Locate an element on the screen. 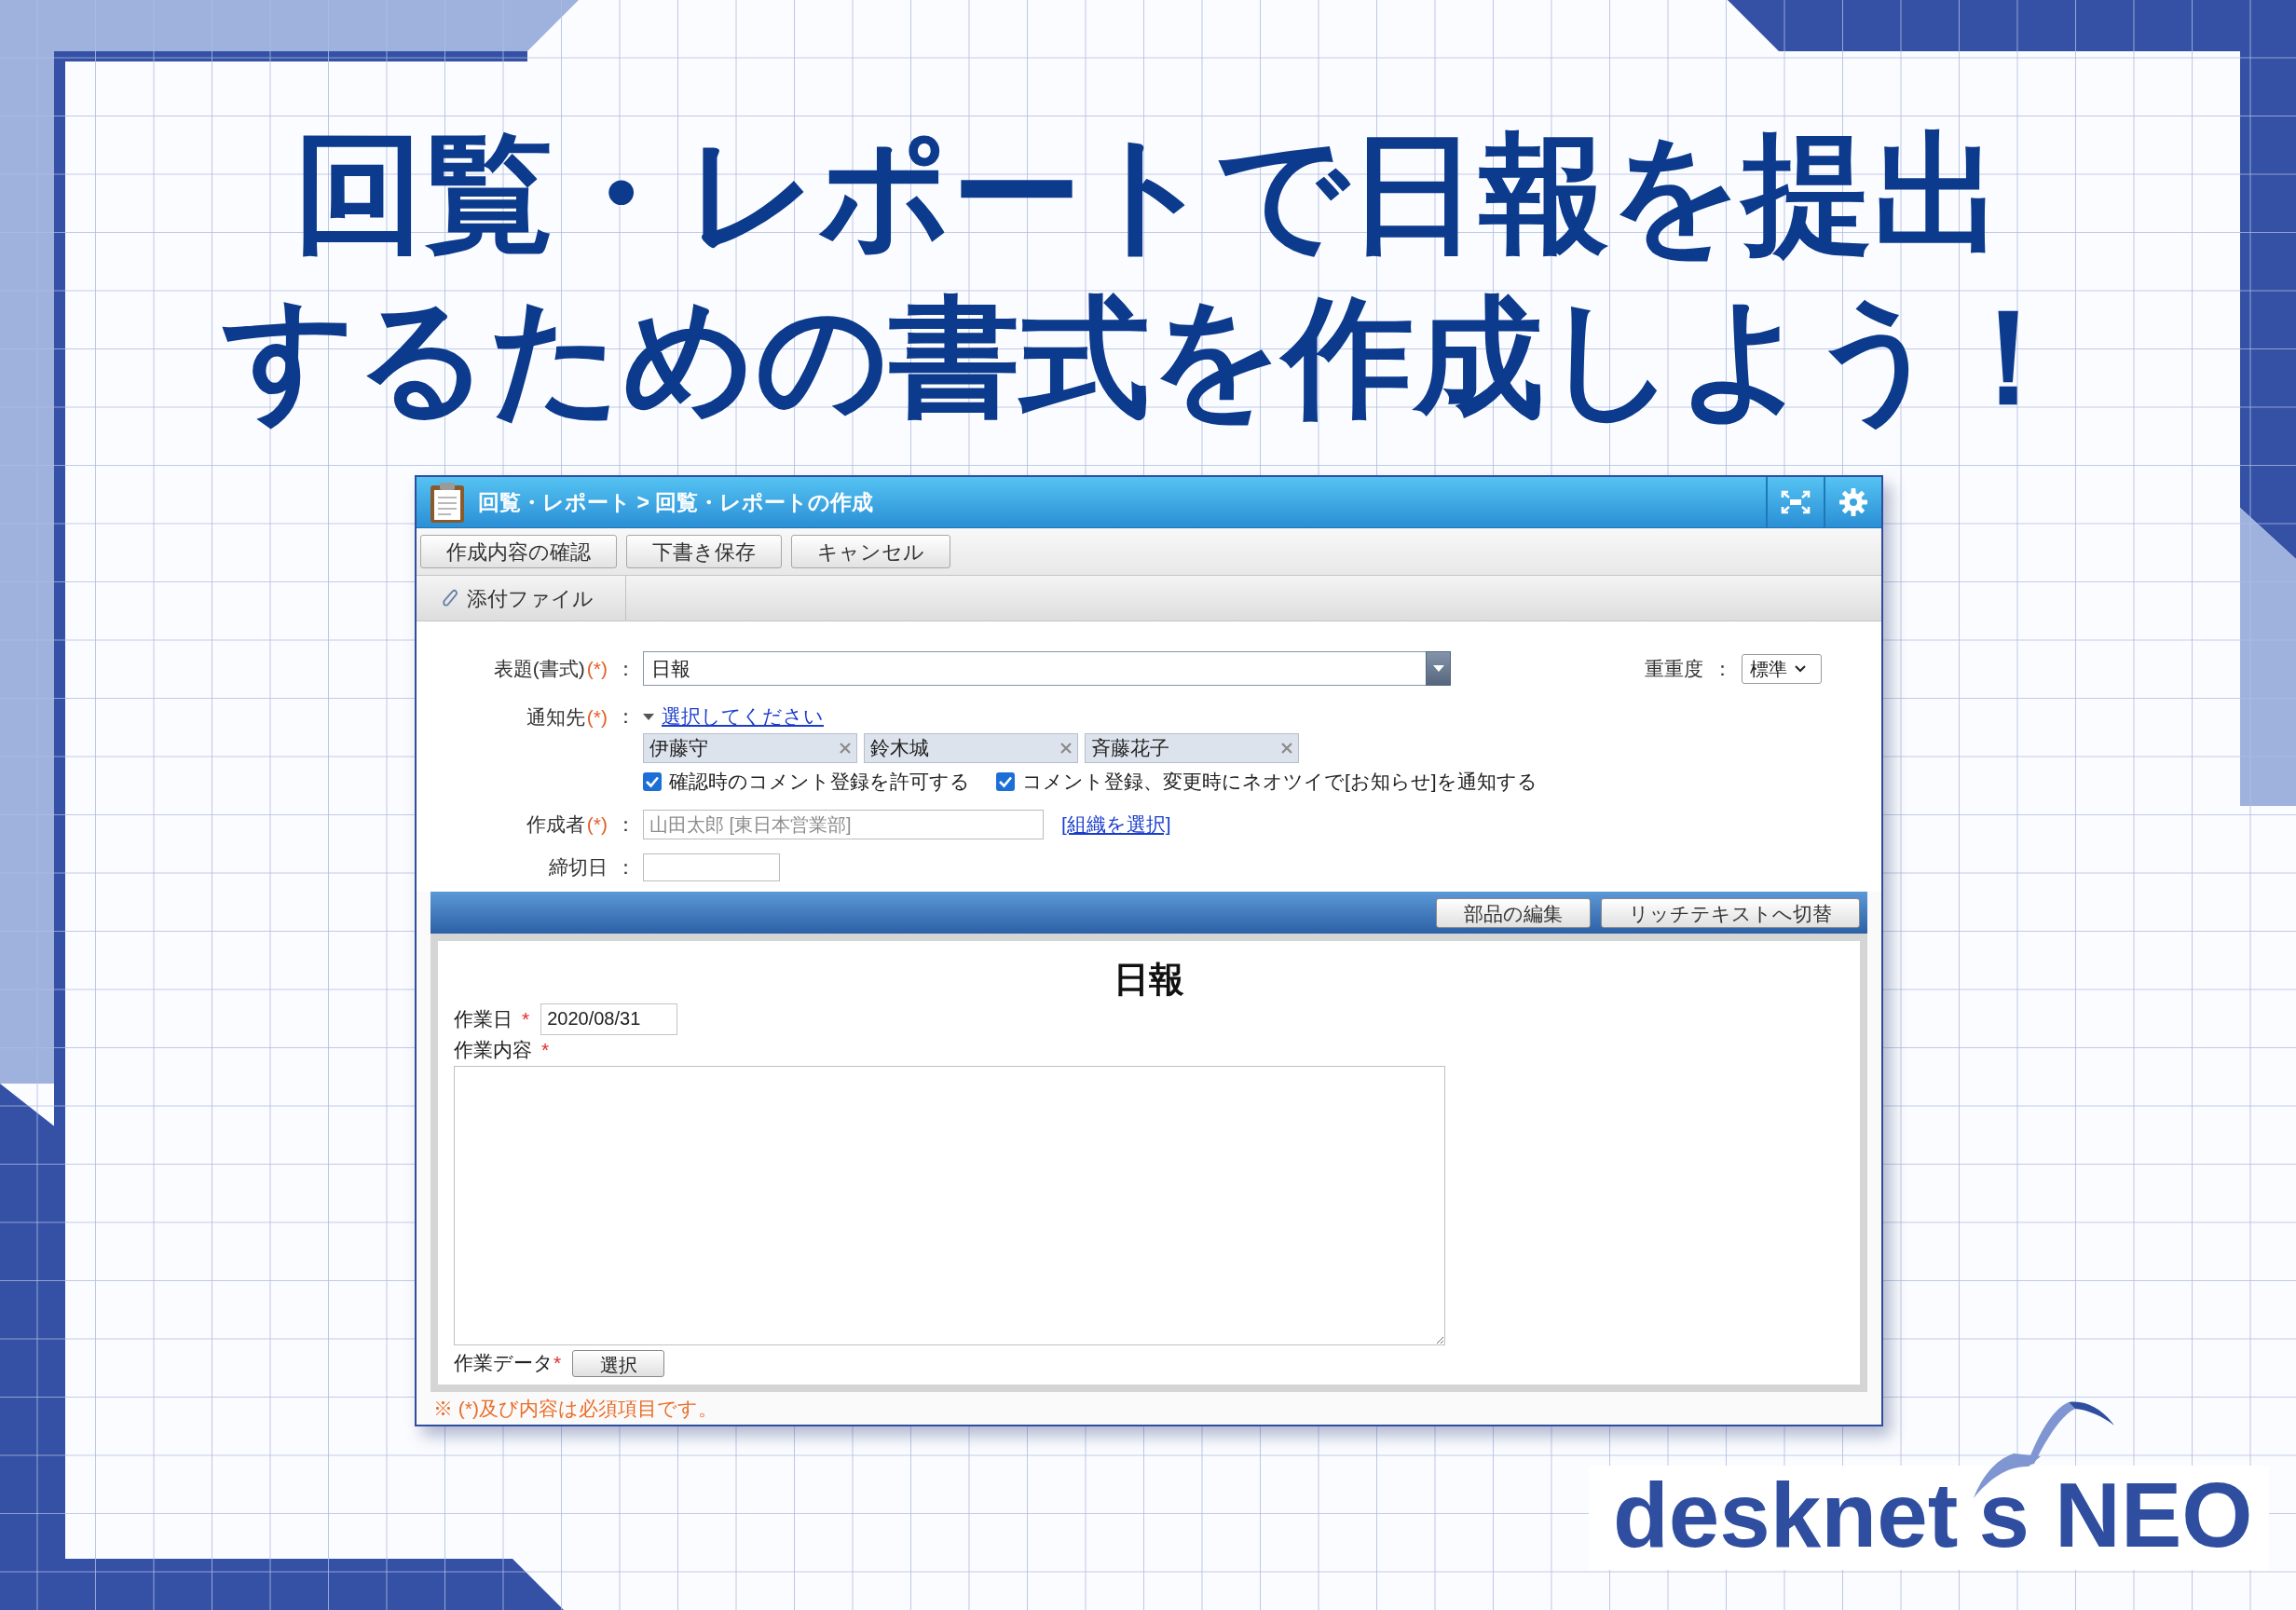 The width and height of the screenshot is (2296, 1610). field-label: 作業データ is located at coordinates (504, 1363).